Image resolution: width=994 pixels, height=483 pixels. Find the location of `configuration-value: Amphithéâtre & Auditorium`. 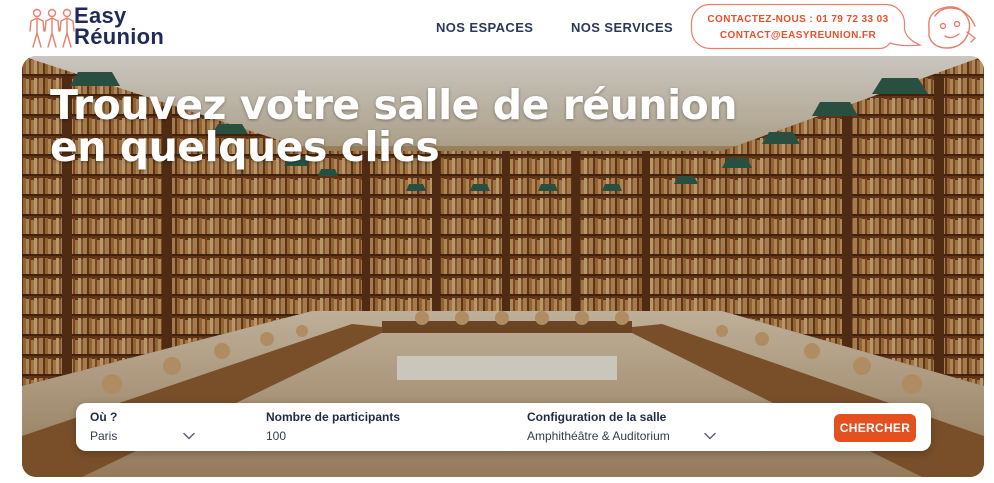

configuration-value: Amphithéâtre & Auditorium is located at coordinates (627, 436).